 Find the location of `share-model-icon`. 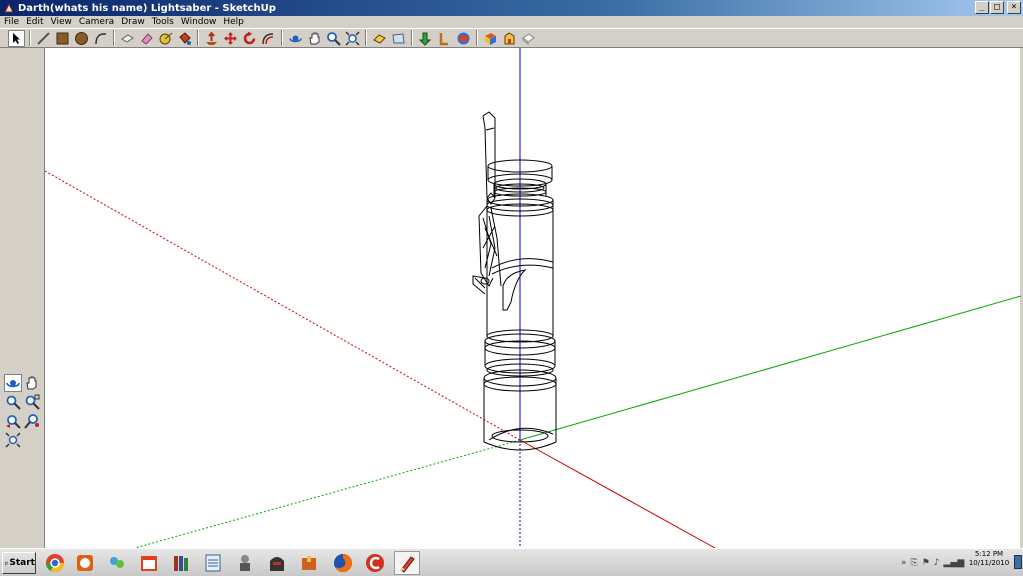

share-model-icon is located at coordinates (490, 38).